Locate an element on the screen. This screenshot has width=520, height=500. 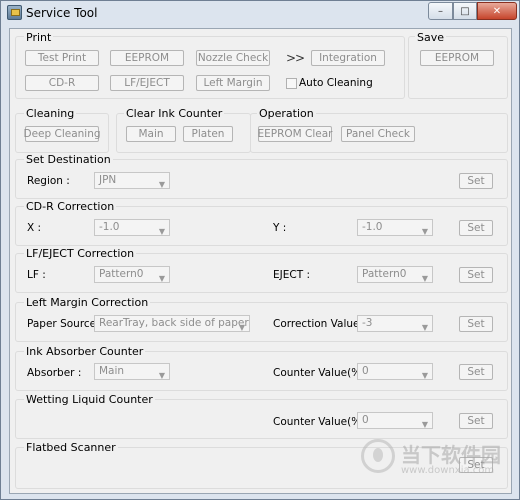
left-margin-button: Left Margin is located at coordinates (233, 83).